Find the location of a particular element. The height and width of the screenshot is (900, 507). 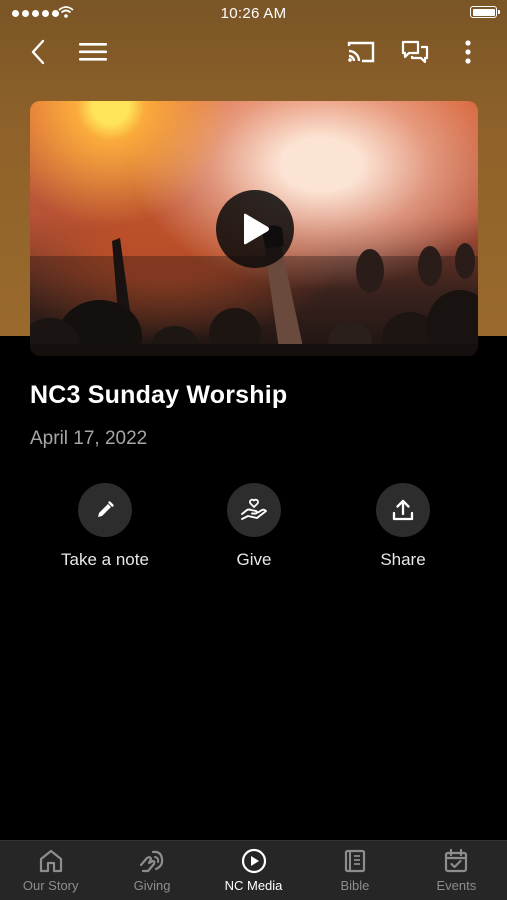

media-date: April 17, 2022 is located at coordinates (89, 438).